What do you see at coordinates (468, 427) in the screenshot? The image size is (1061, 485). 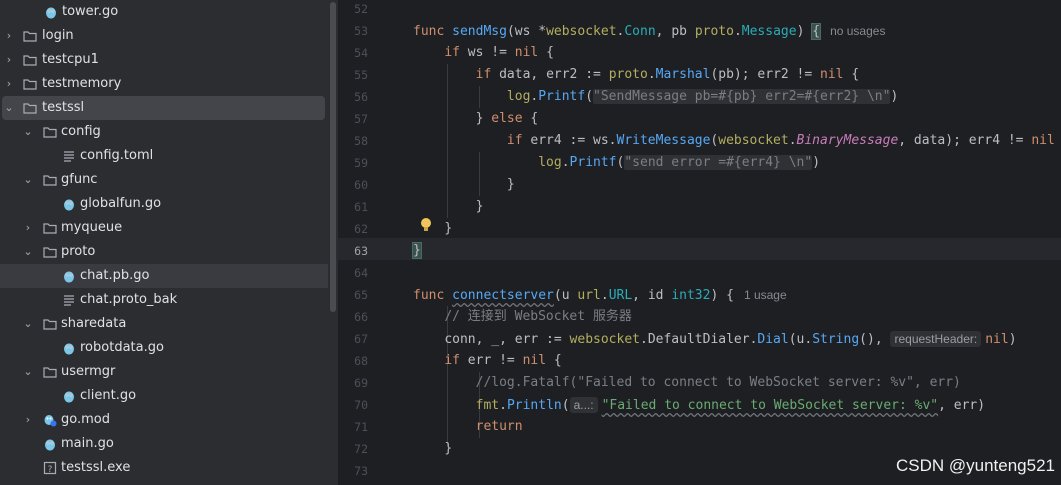 I see `code-line-71: return` at bounding box center [468, 427].